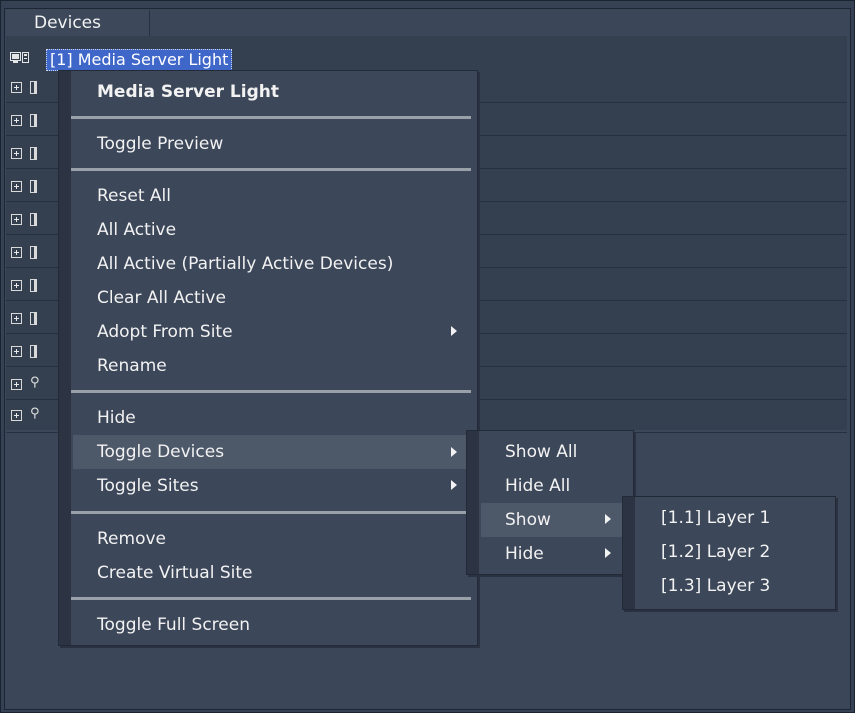 The image size is (855, 713). Describe the element at coordinates (273, 298) in the screenshot. I see `menu-item-clear-all-active: Clear All Active` at that location.